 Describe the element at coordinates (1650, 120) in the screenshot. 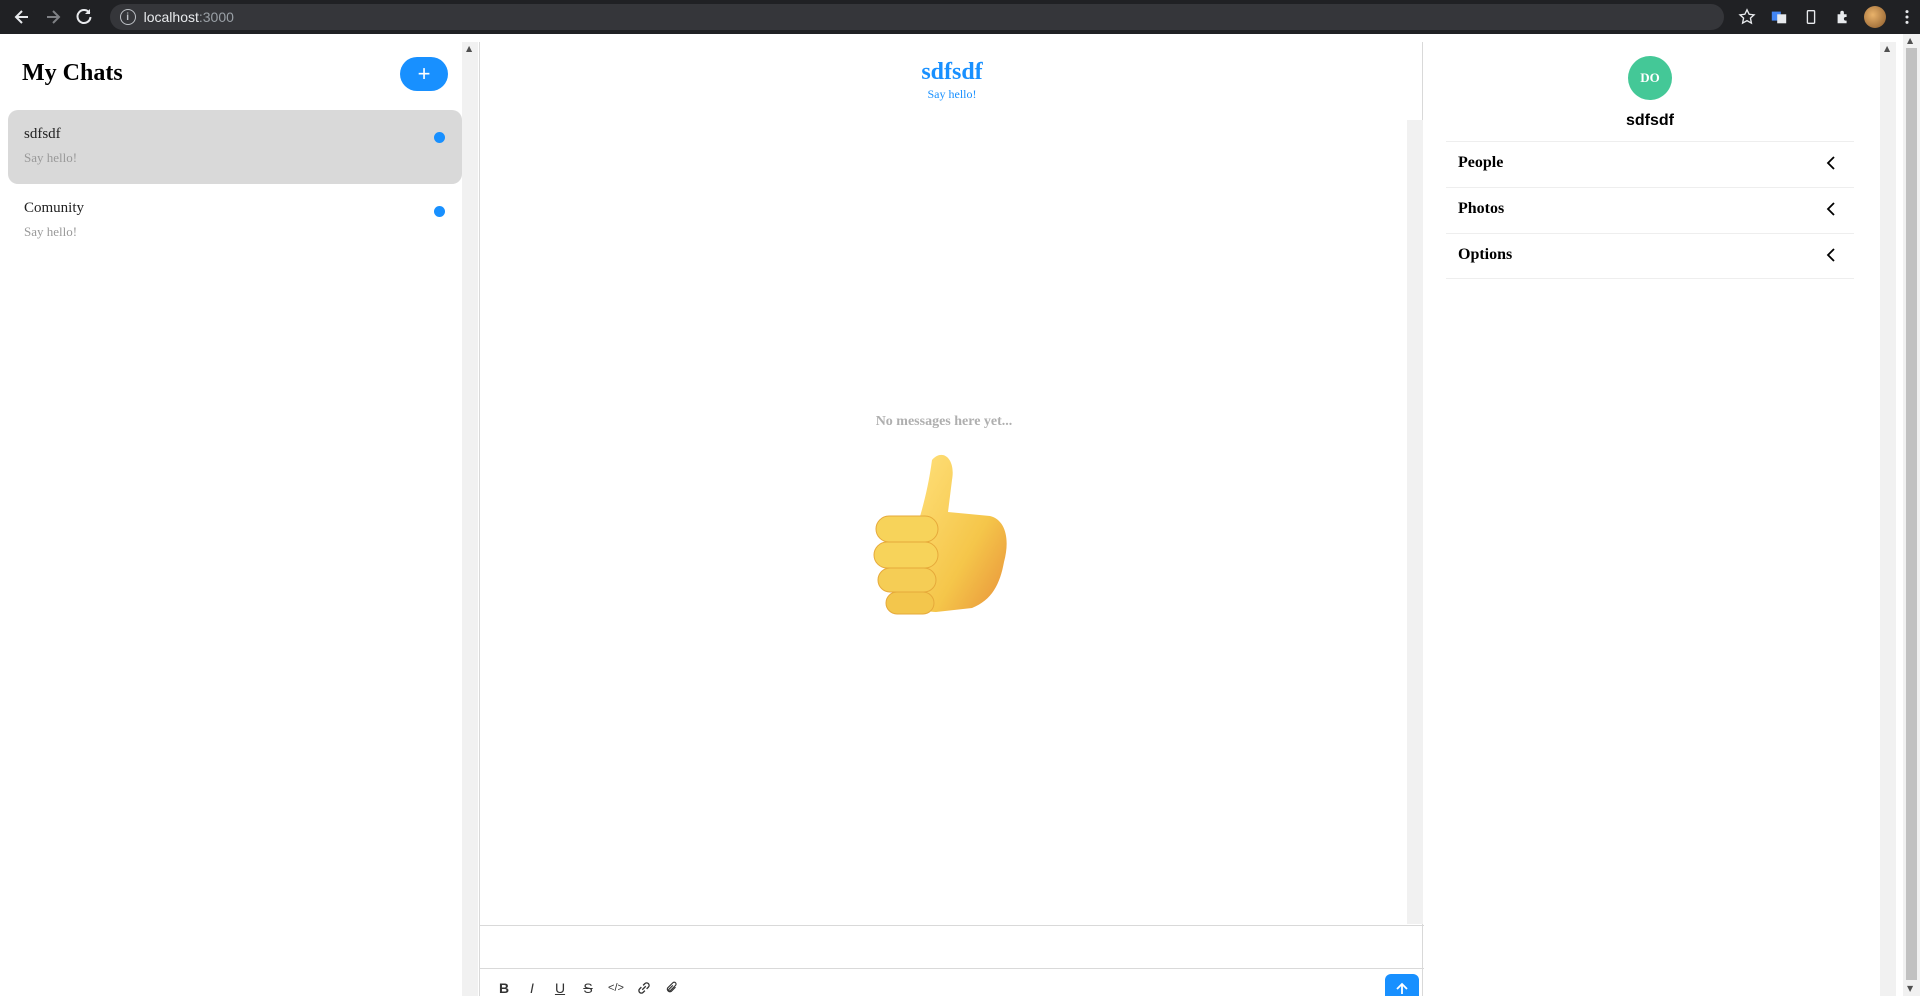

I see `settings-chat-title: sdfsdf` at that location.